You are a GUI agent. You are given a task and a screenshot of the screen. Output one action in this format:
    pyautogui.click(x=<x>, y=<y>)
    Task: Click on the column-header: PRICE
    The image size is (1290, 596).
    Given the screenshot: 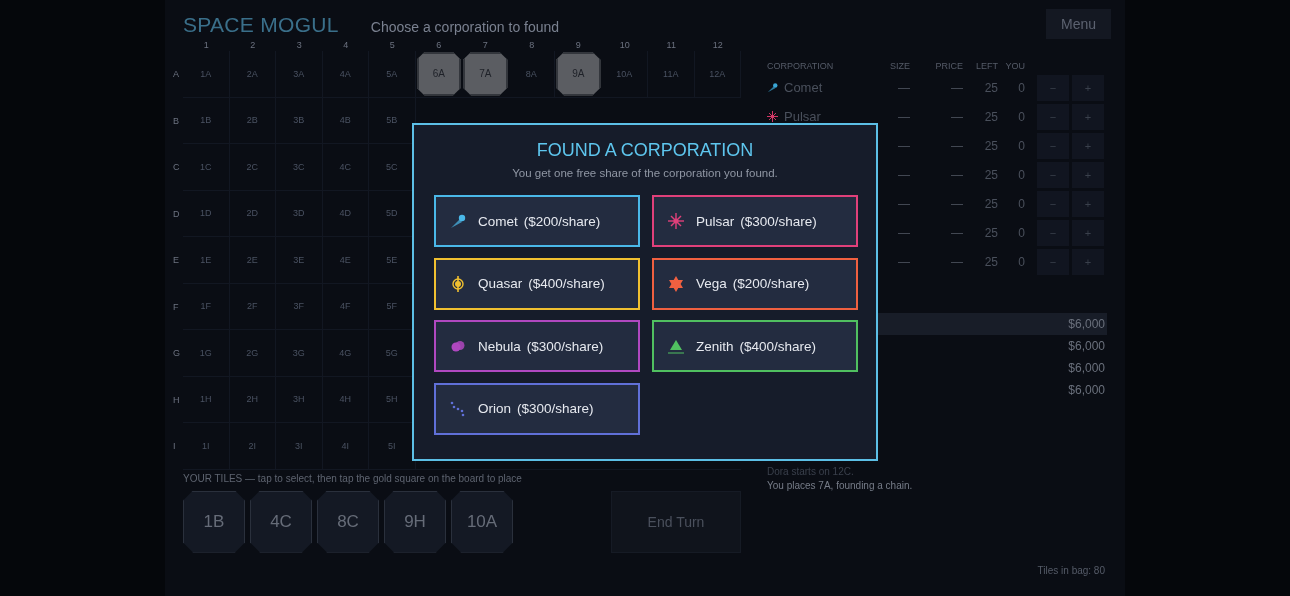 What is the action you would take?
    pyautogui.click(x=948, y=66)
    